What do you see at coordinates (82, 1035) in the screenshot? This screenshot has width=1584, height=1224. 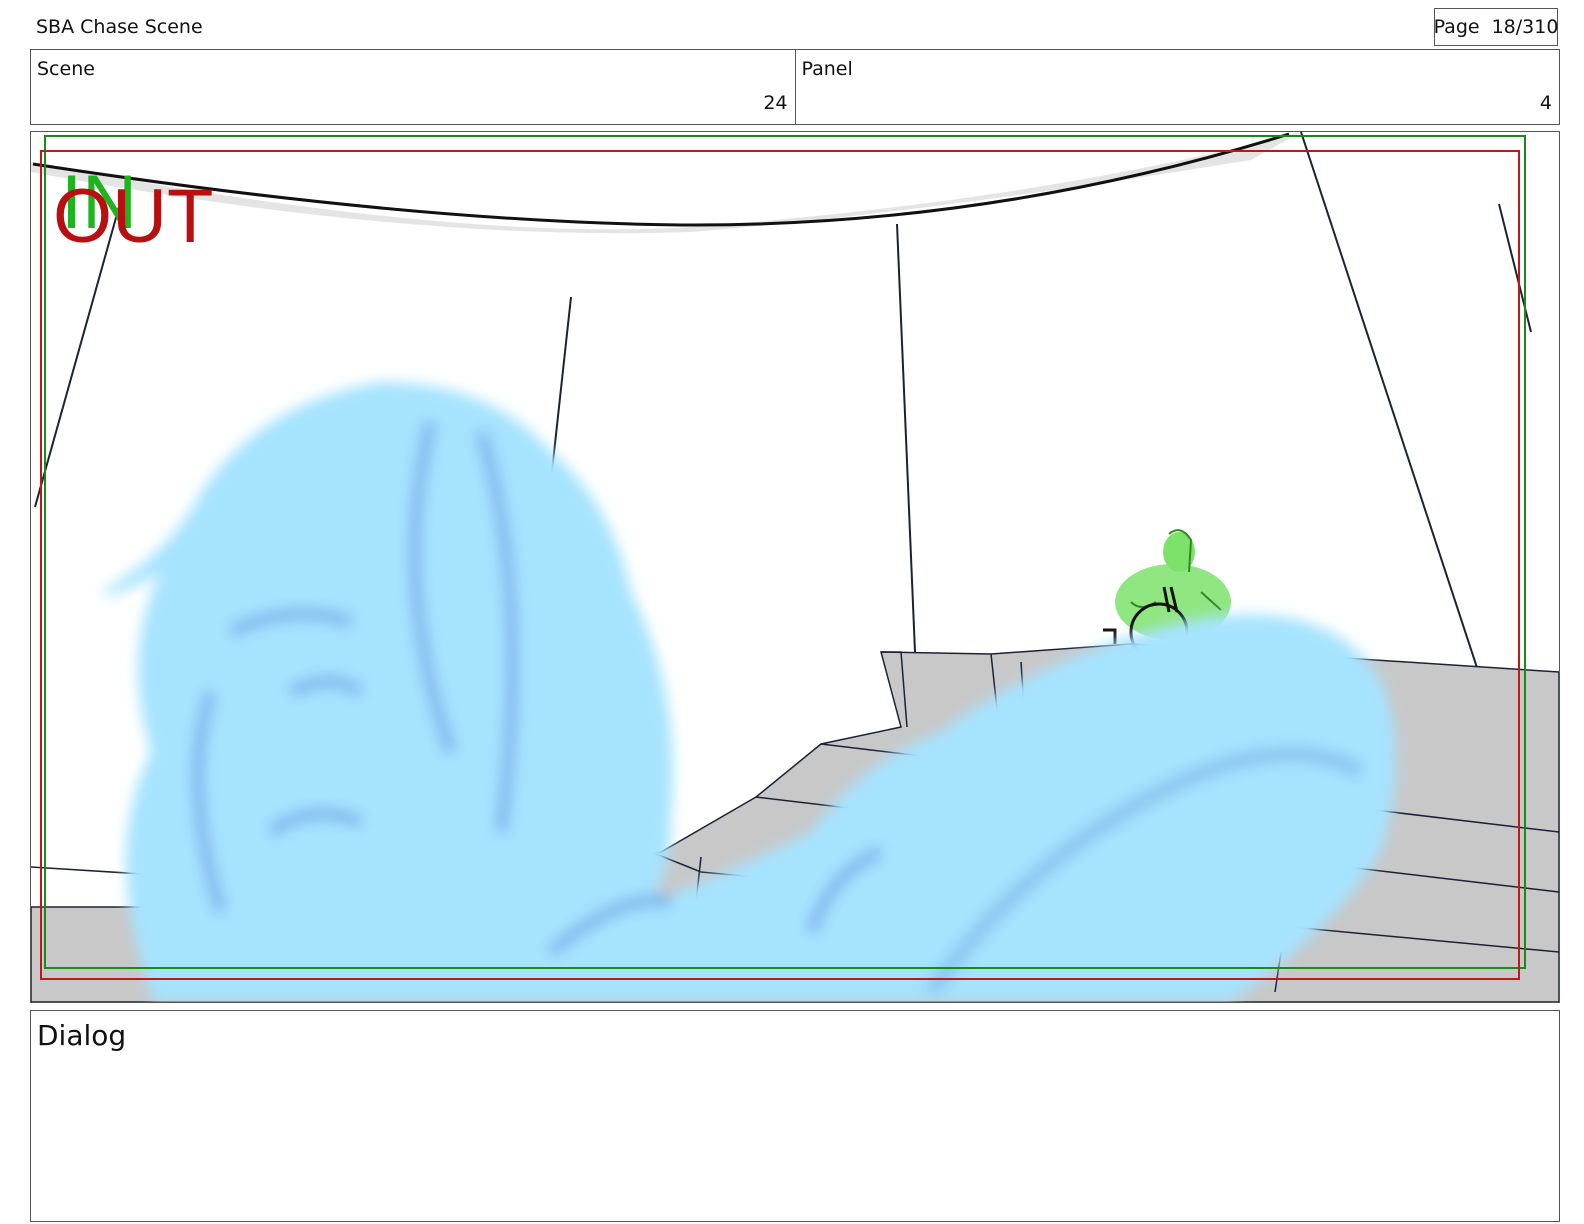 I see `dialog-label: Dialog` at bounding box center [82, 1035].